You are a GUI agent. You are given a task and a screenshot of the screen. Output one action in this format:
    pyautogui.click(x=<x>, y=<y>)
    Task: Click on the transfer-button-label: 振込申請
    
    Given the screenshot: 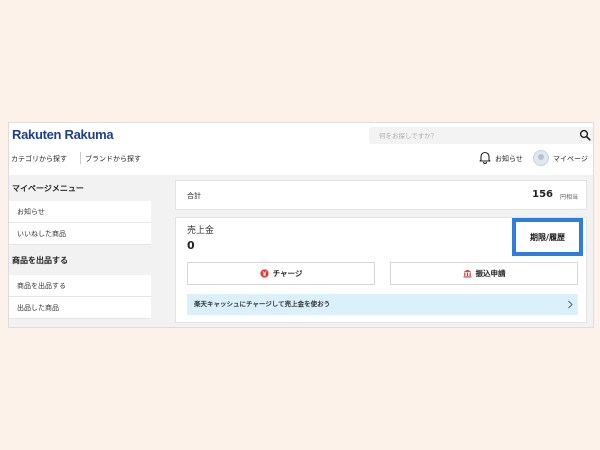 What is the action you would take?
    pyautogui.click(x=490, y=273)
    